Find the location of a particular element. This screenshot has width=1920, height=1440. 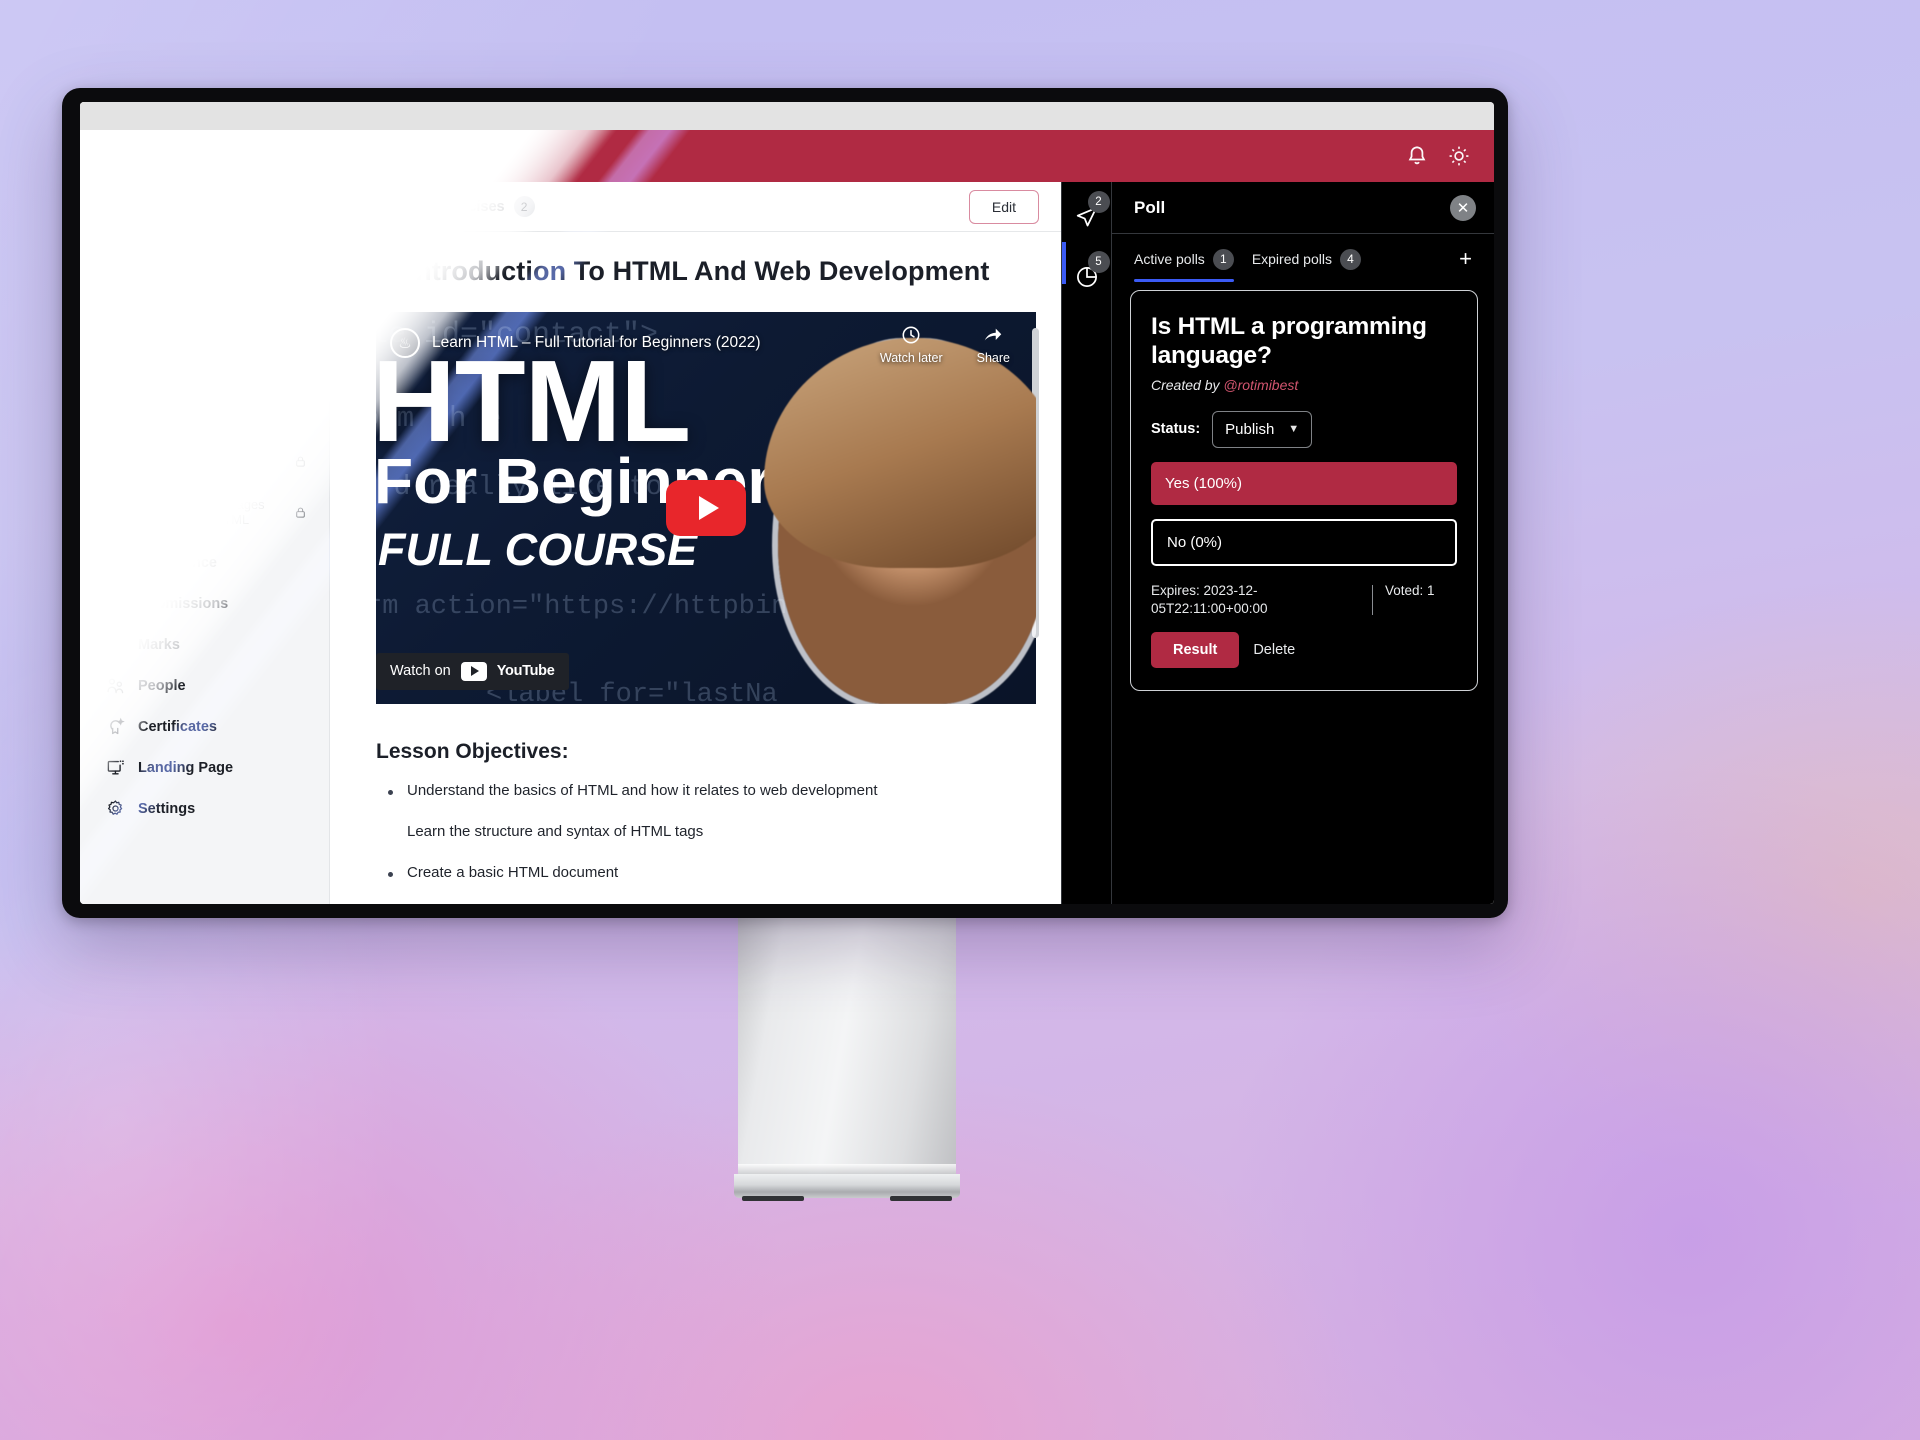

bullet-icon is located at coordinates (390, 874).